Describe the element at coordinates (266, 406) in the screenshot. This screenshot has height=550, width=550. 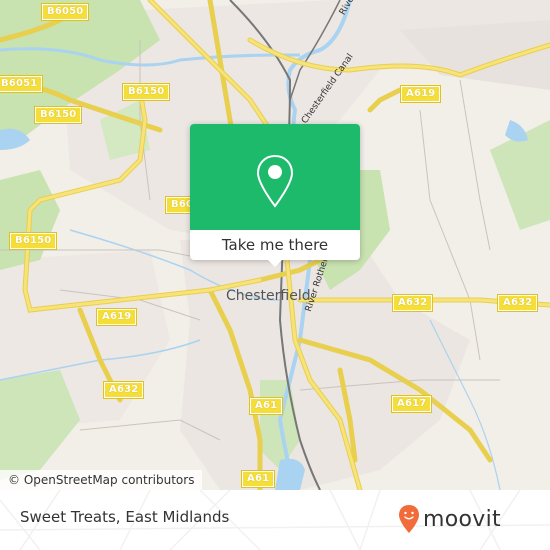
I see `road-label-a61-north: A61` at that location.